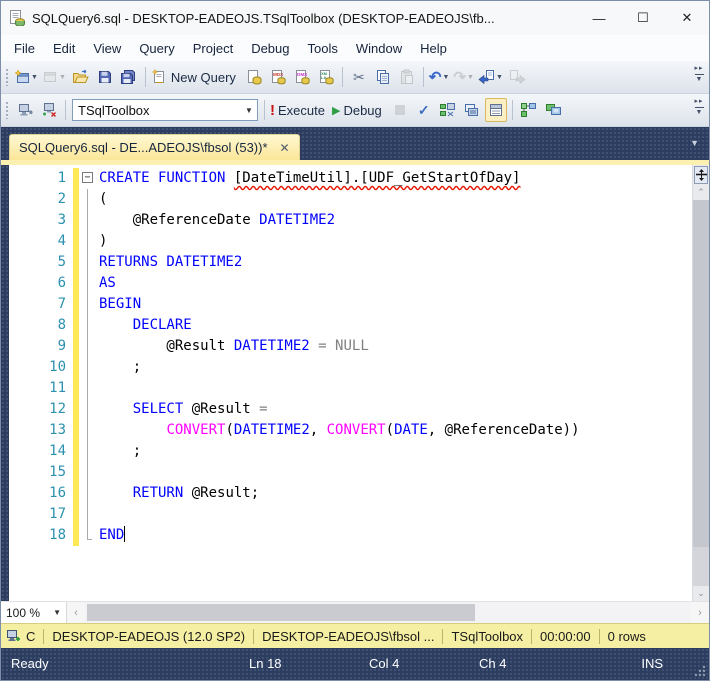  Describe the element at coordinates (57, 388) in the screenshot. I see `line-number: 11` at that location.